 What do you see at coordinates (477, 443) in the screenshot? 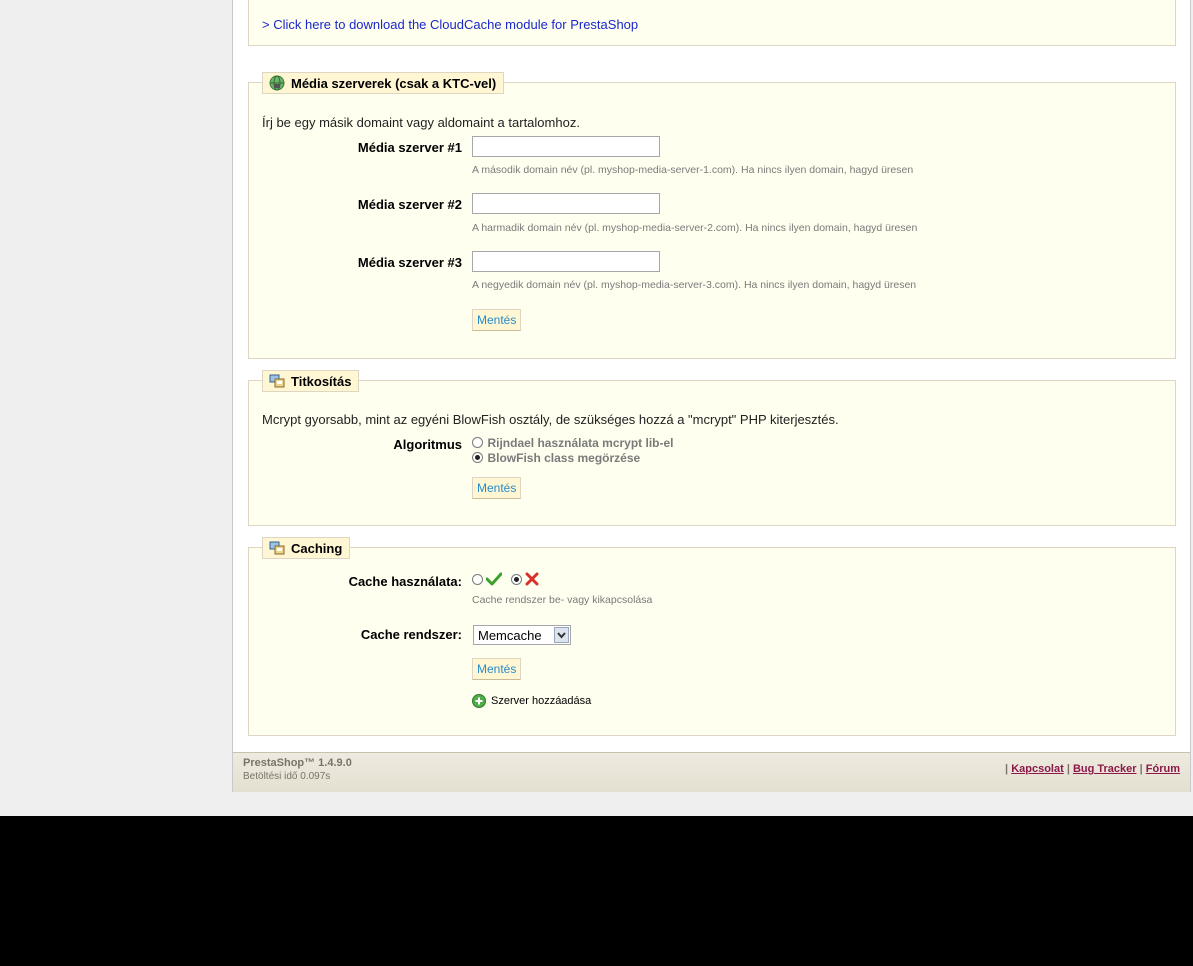
I see `rijndael-radio` at bounding box center [477, 443].